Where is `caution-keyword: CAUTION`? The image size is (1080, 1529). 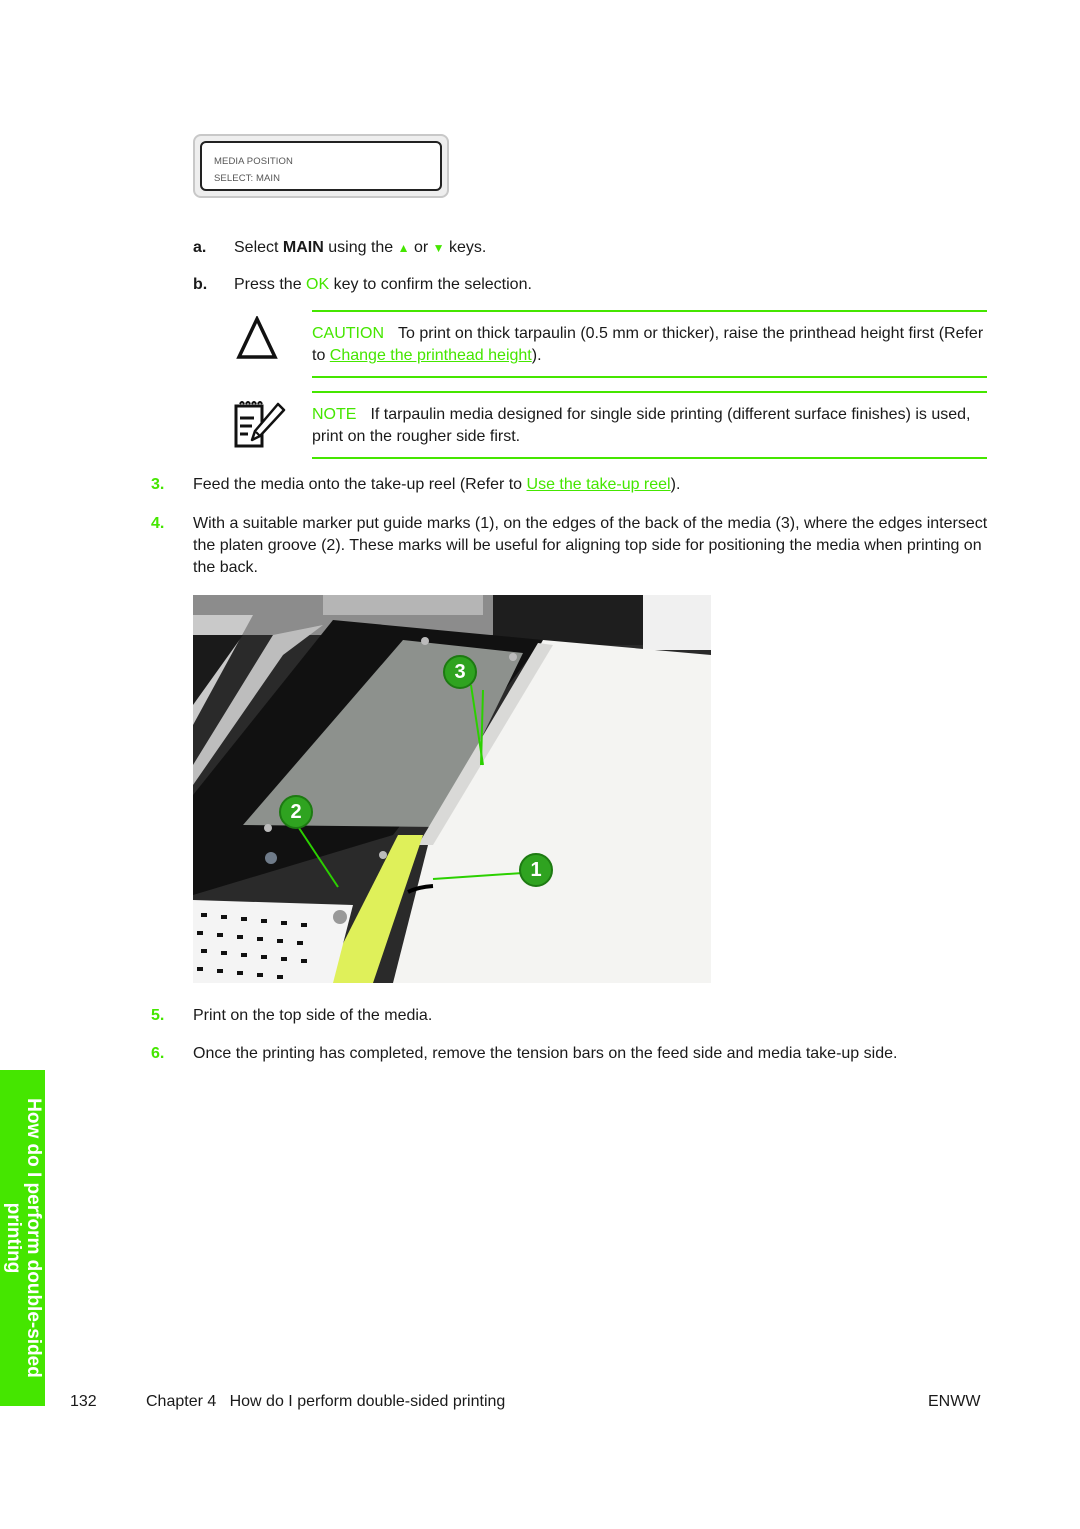 caution-keyword: CAUTION is located at coordinates (348, 333).